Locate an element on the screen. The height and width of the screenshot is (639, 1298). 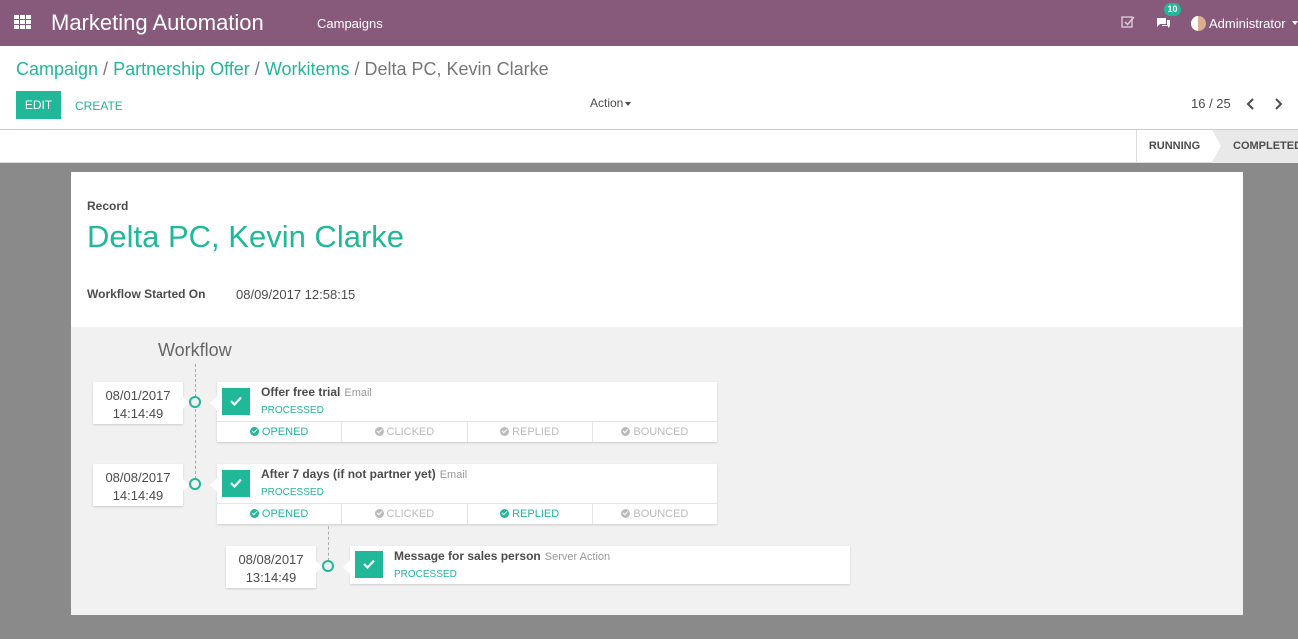
workflow-started-label: Workflow Started On is located at coordinates (146, 294).